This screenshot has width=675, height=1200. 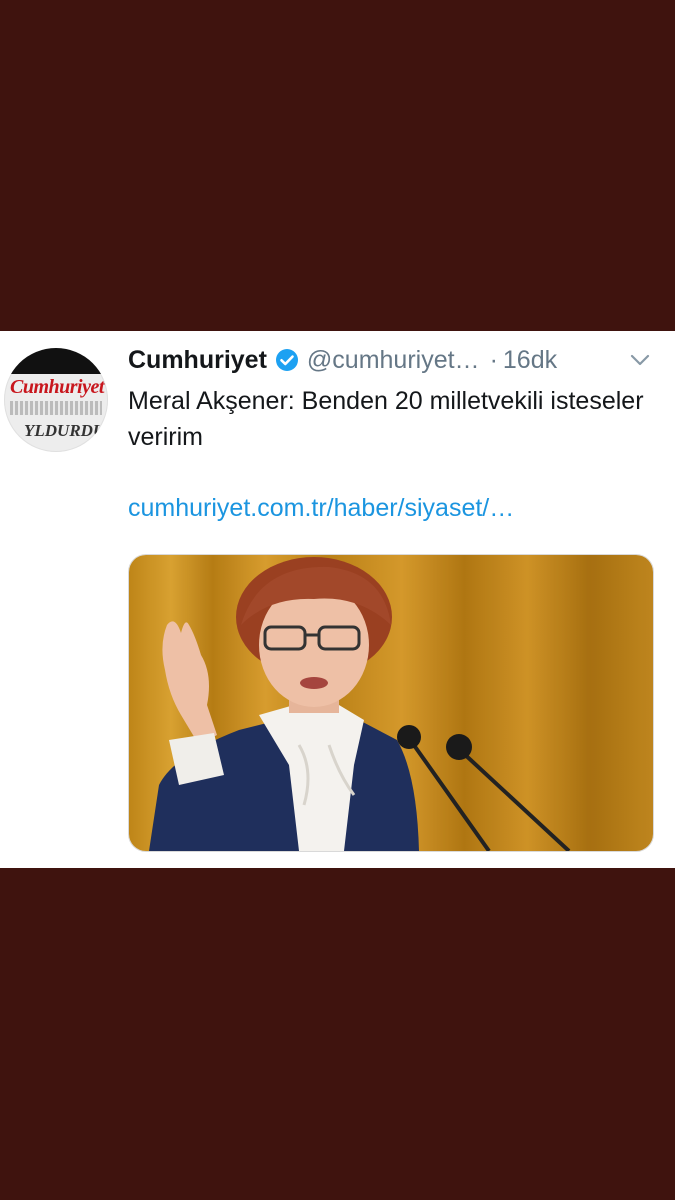 What do you see at coordinates (57, 387) in the screenshot?
I see `avatar-logo-text: Cumhuriyet` at bounding box center [57, 387].